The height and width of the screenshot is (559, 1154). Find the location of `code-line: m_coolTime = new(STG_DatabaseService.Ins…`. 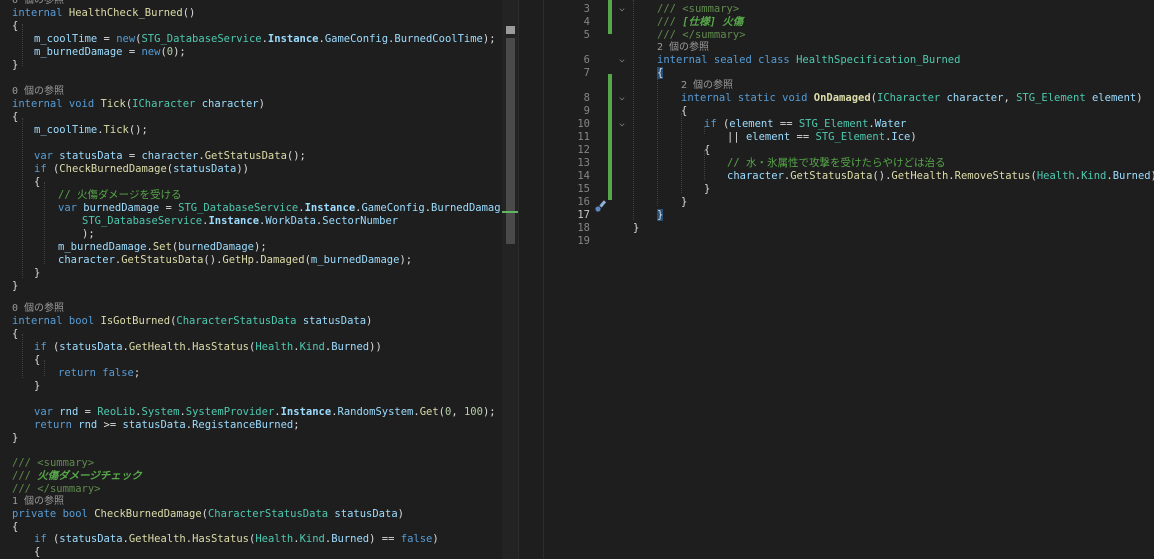

code-line: m_coolTime = new(STG_DatabaseService.Ins… is located at coordinates (265, 39).